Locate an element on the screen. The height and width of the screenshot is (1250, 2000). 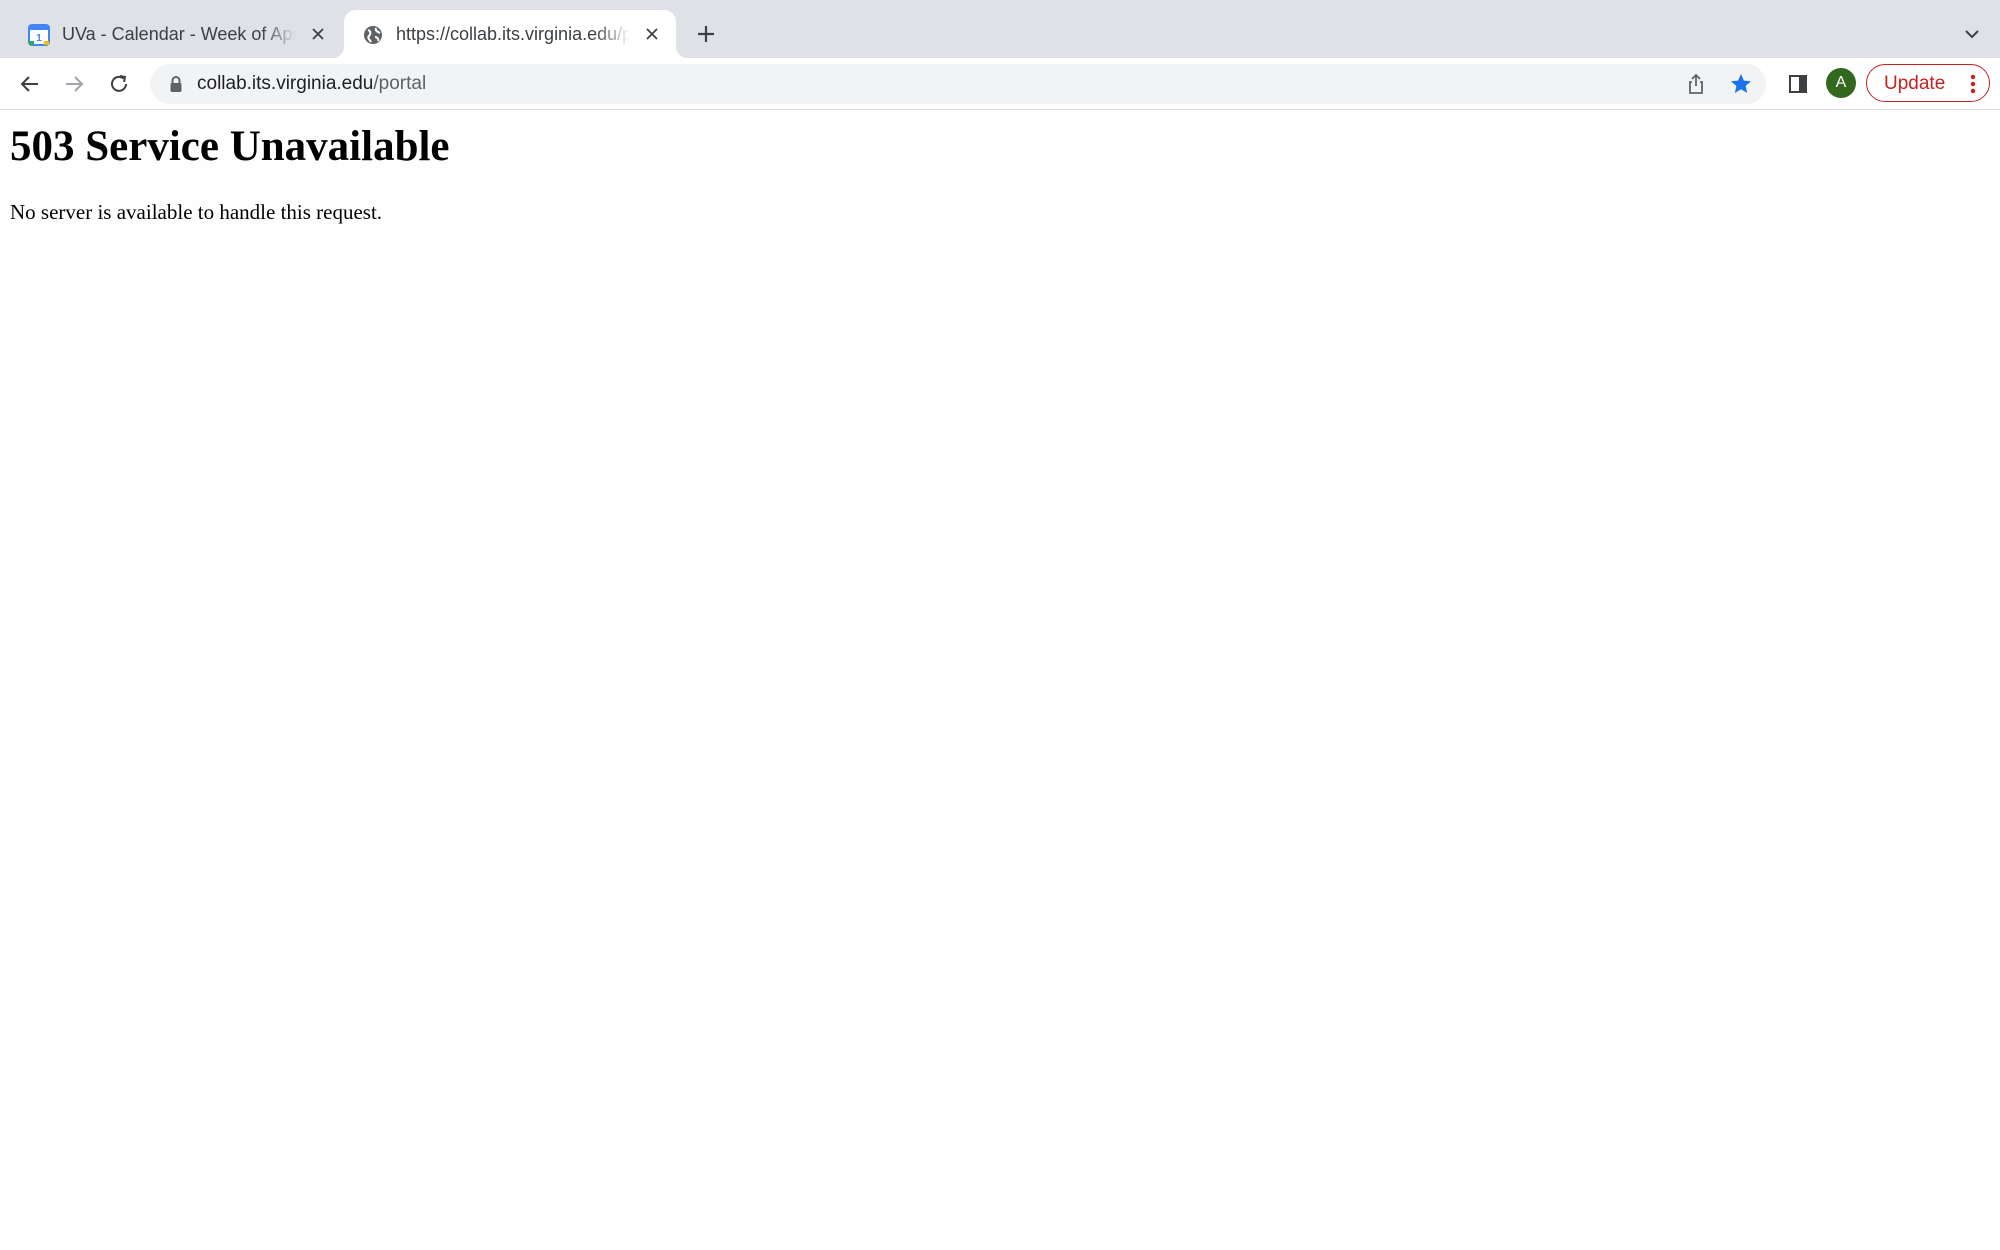
arrow-right-icon is located at coordinates (75, 84).